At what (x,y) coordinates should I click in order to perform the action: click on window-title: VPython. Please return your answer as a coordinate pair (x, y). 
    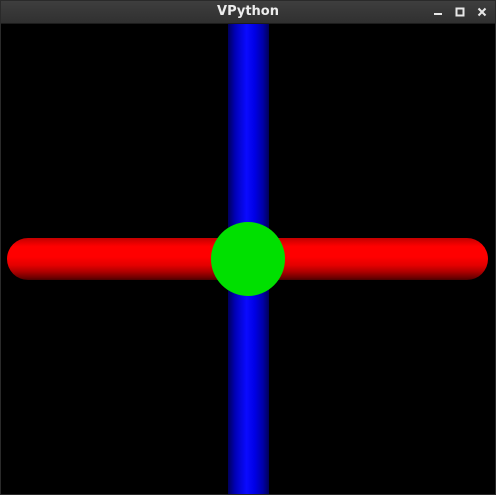
    Looking at the image, I should click on (248, 11).